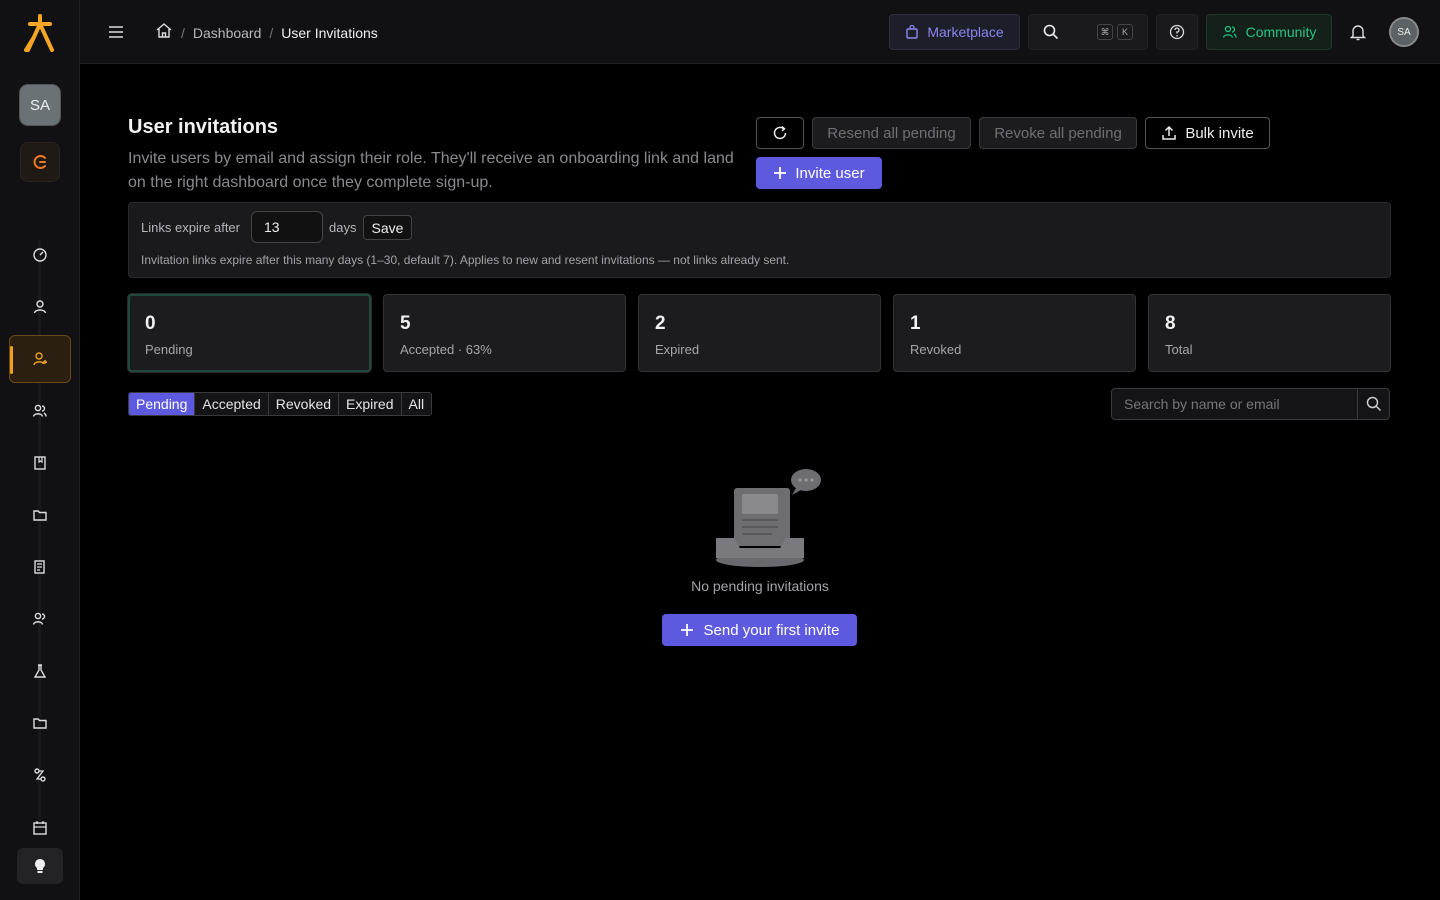  I want to click on sidebar-item-dashboard, so click(40, 255).